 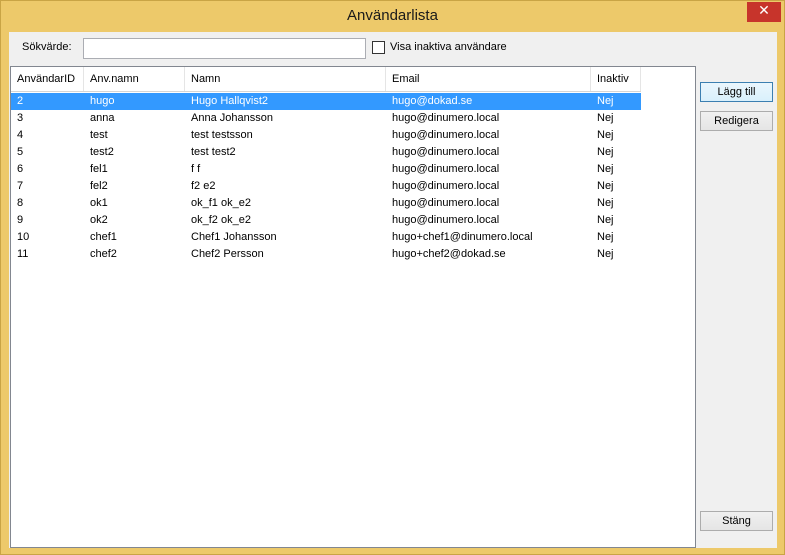 What do you see at coordinates (736, 521) in the screenshot?
I see `close-button: Stäng` at bounding box center [736, 521].